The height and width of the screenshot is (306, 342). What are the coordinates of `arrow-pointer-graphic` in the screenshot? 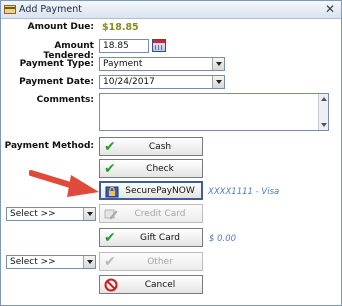 It's located at (64, 183).